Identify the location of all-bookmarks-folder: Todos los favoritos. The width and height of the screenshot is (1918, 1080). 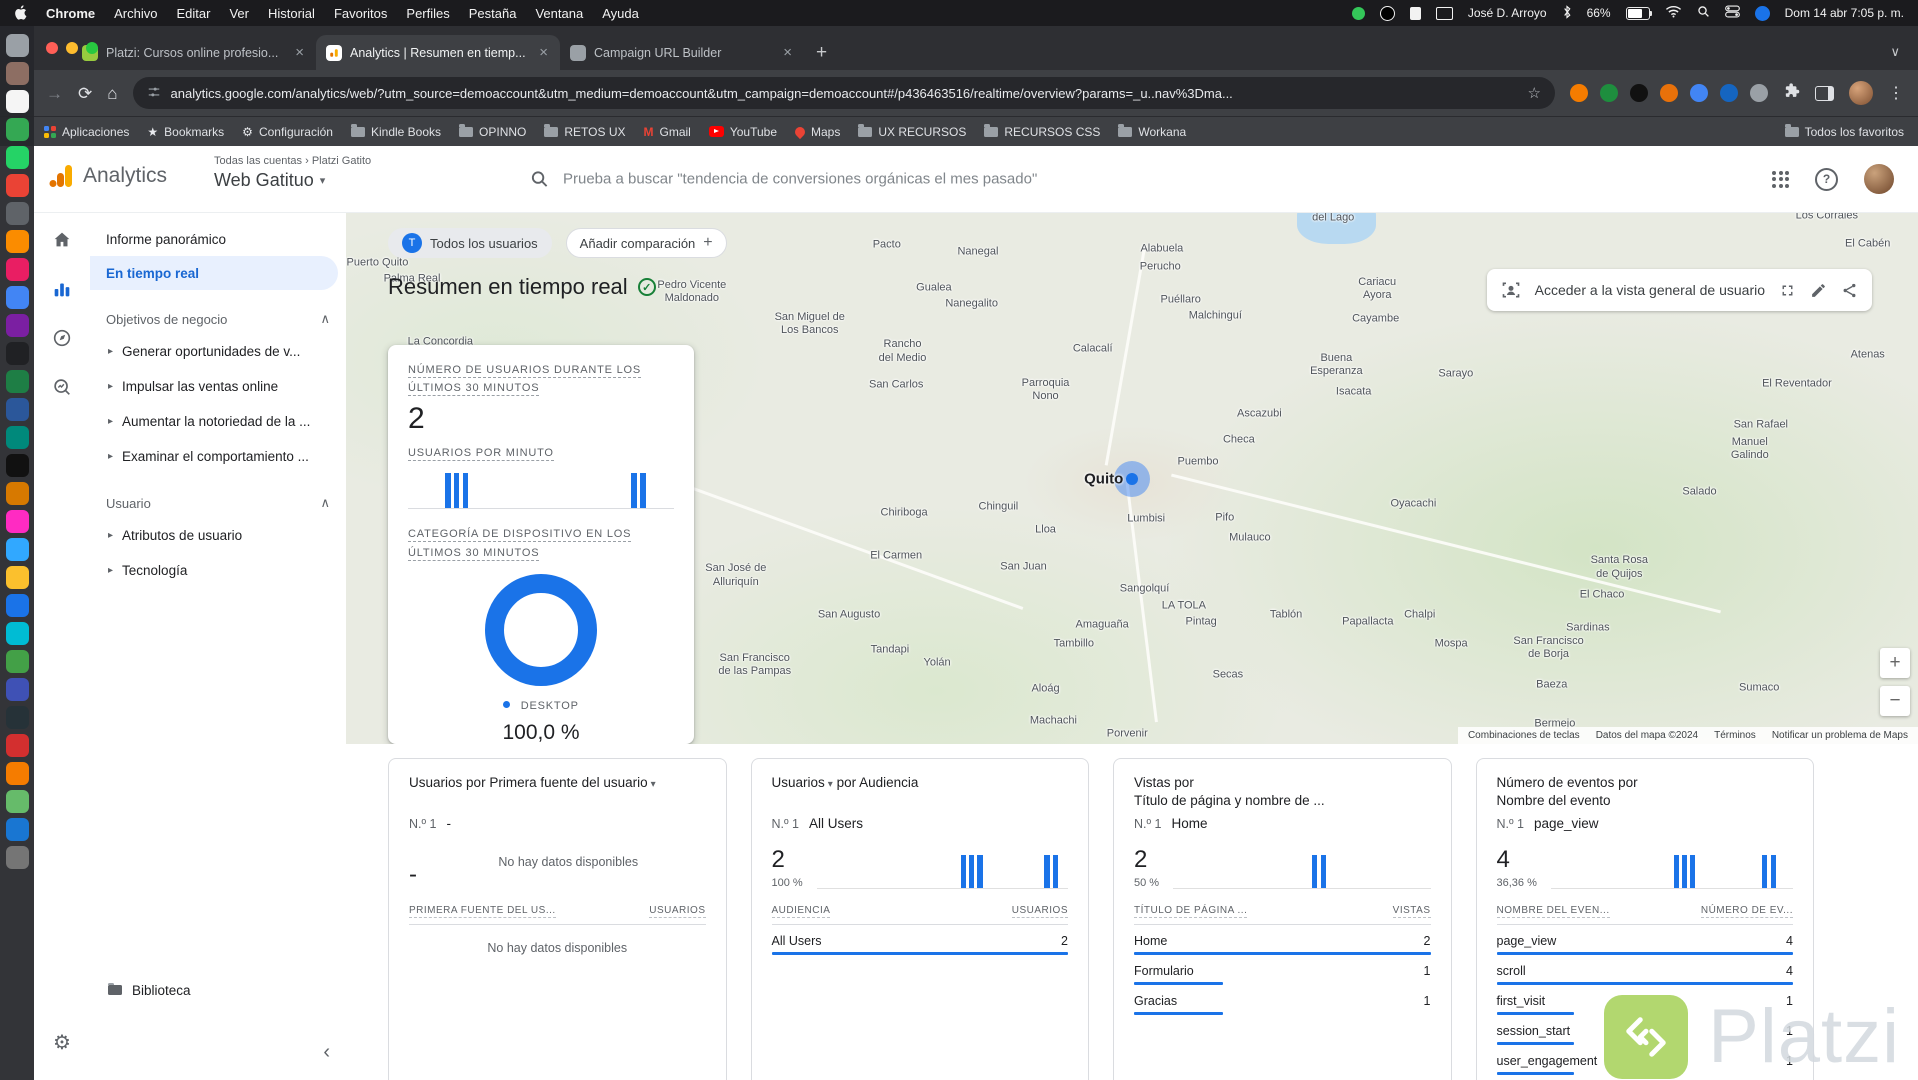
(1844, 131).